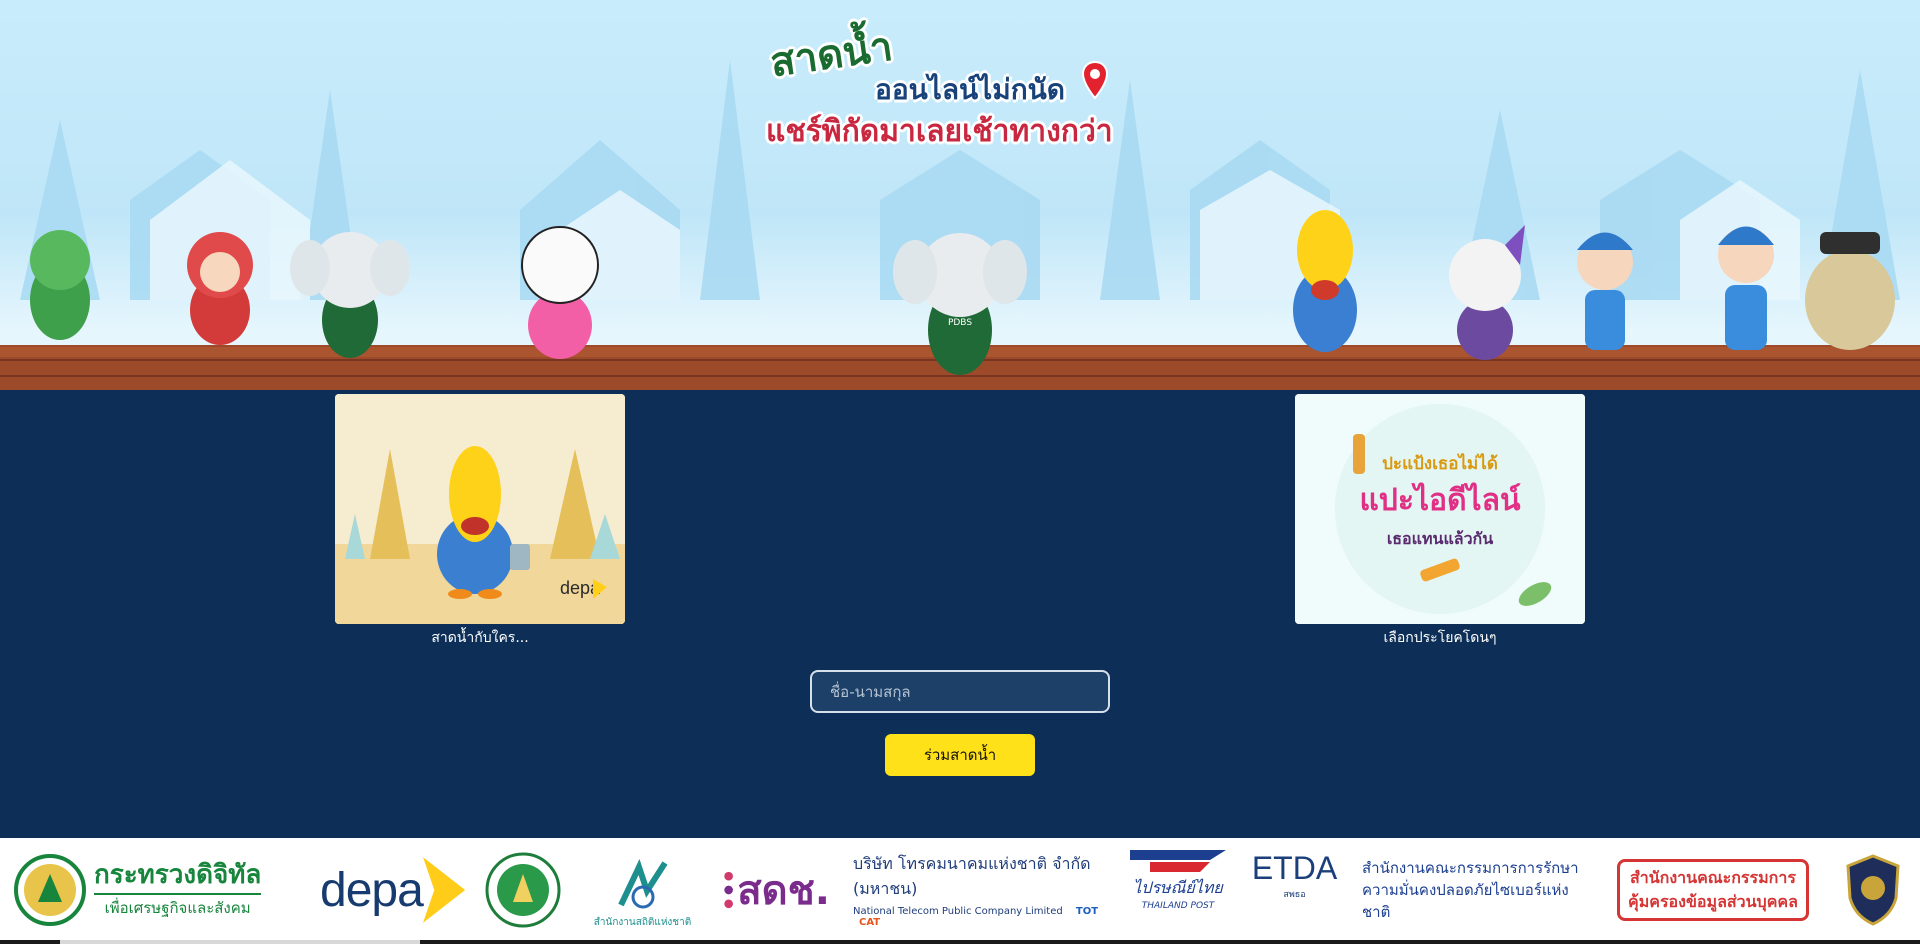  Describe the element at coordinates (1440, 538) in the screenshot. I see `svg-text: เธอแทนแล้วกัน` at that location.